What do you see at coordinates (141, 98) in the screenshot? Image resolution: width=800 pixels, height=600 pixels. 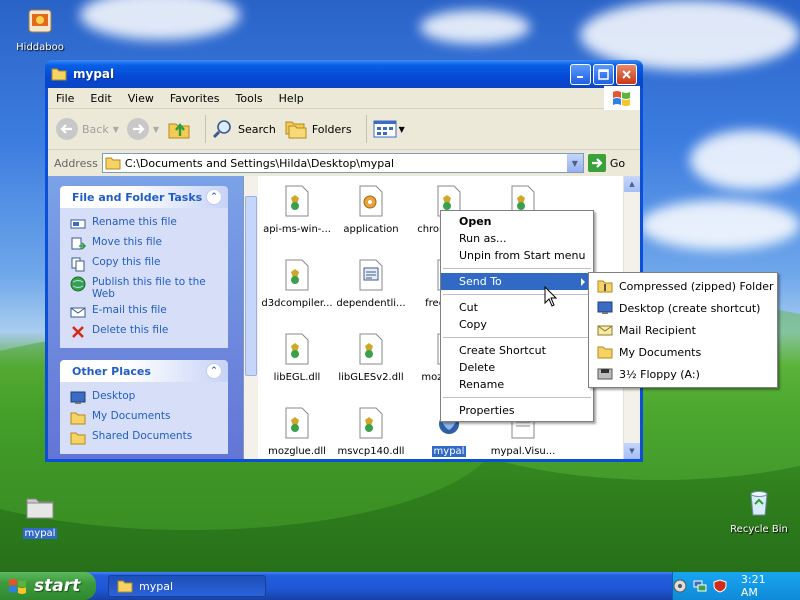 I see `menu-view: View` at bounding box center [141, 98].